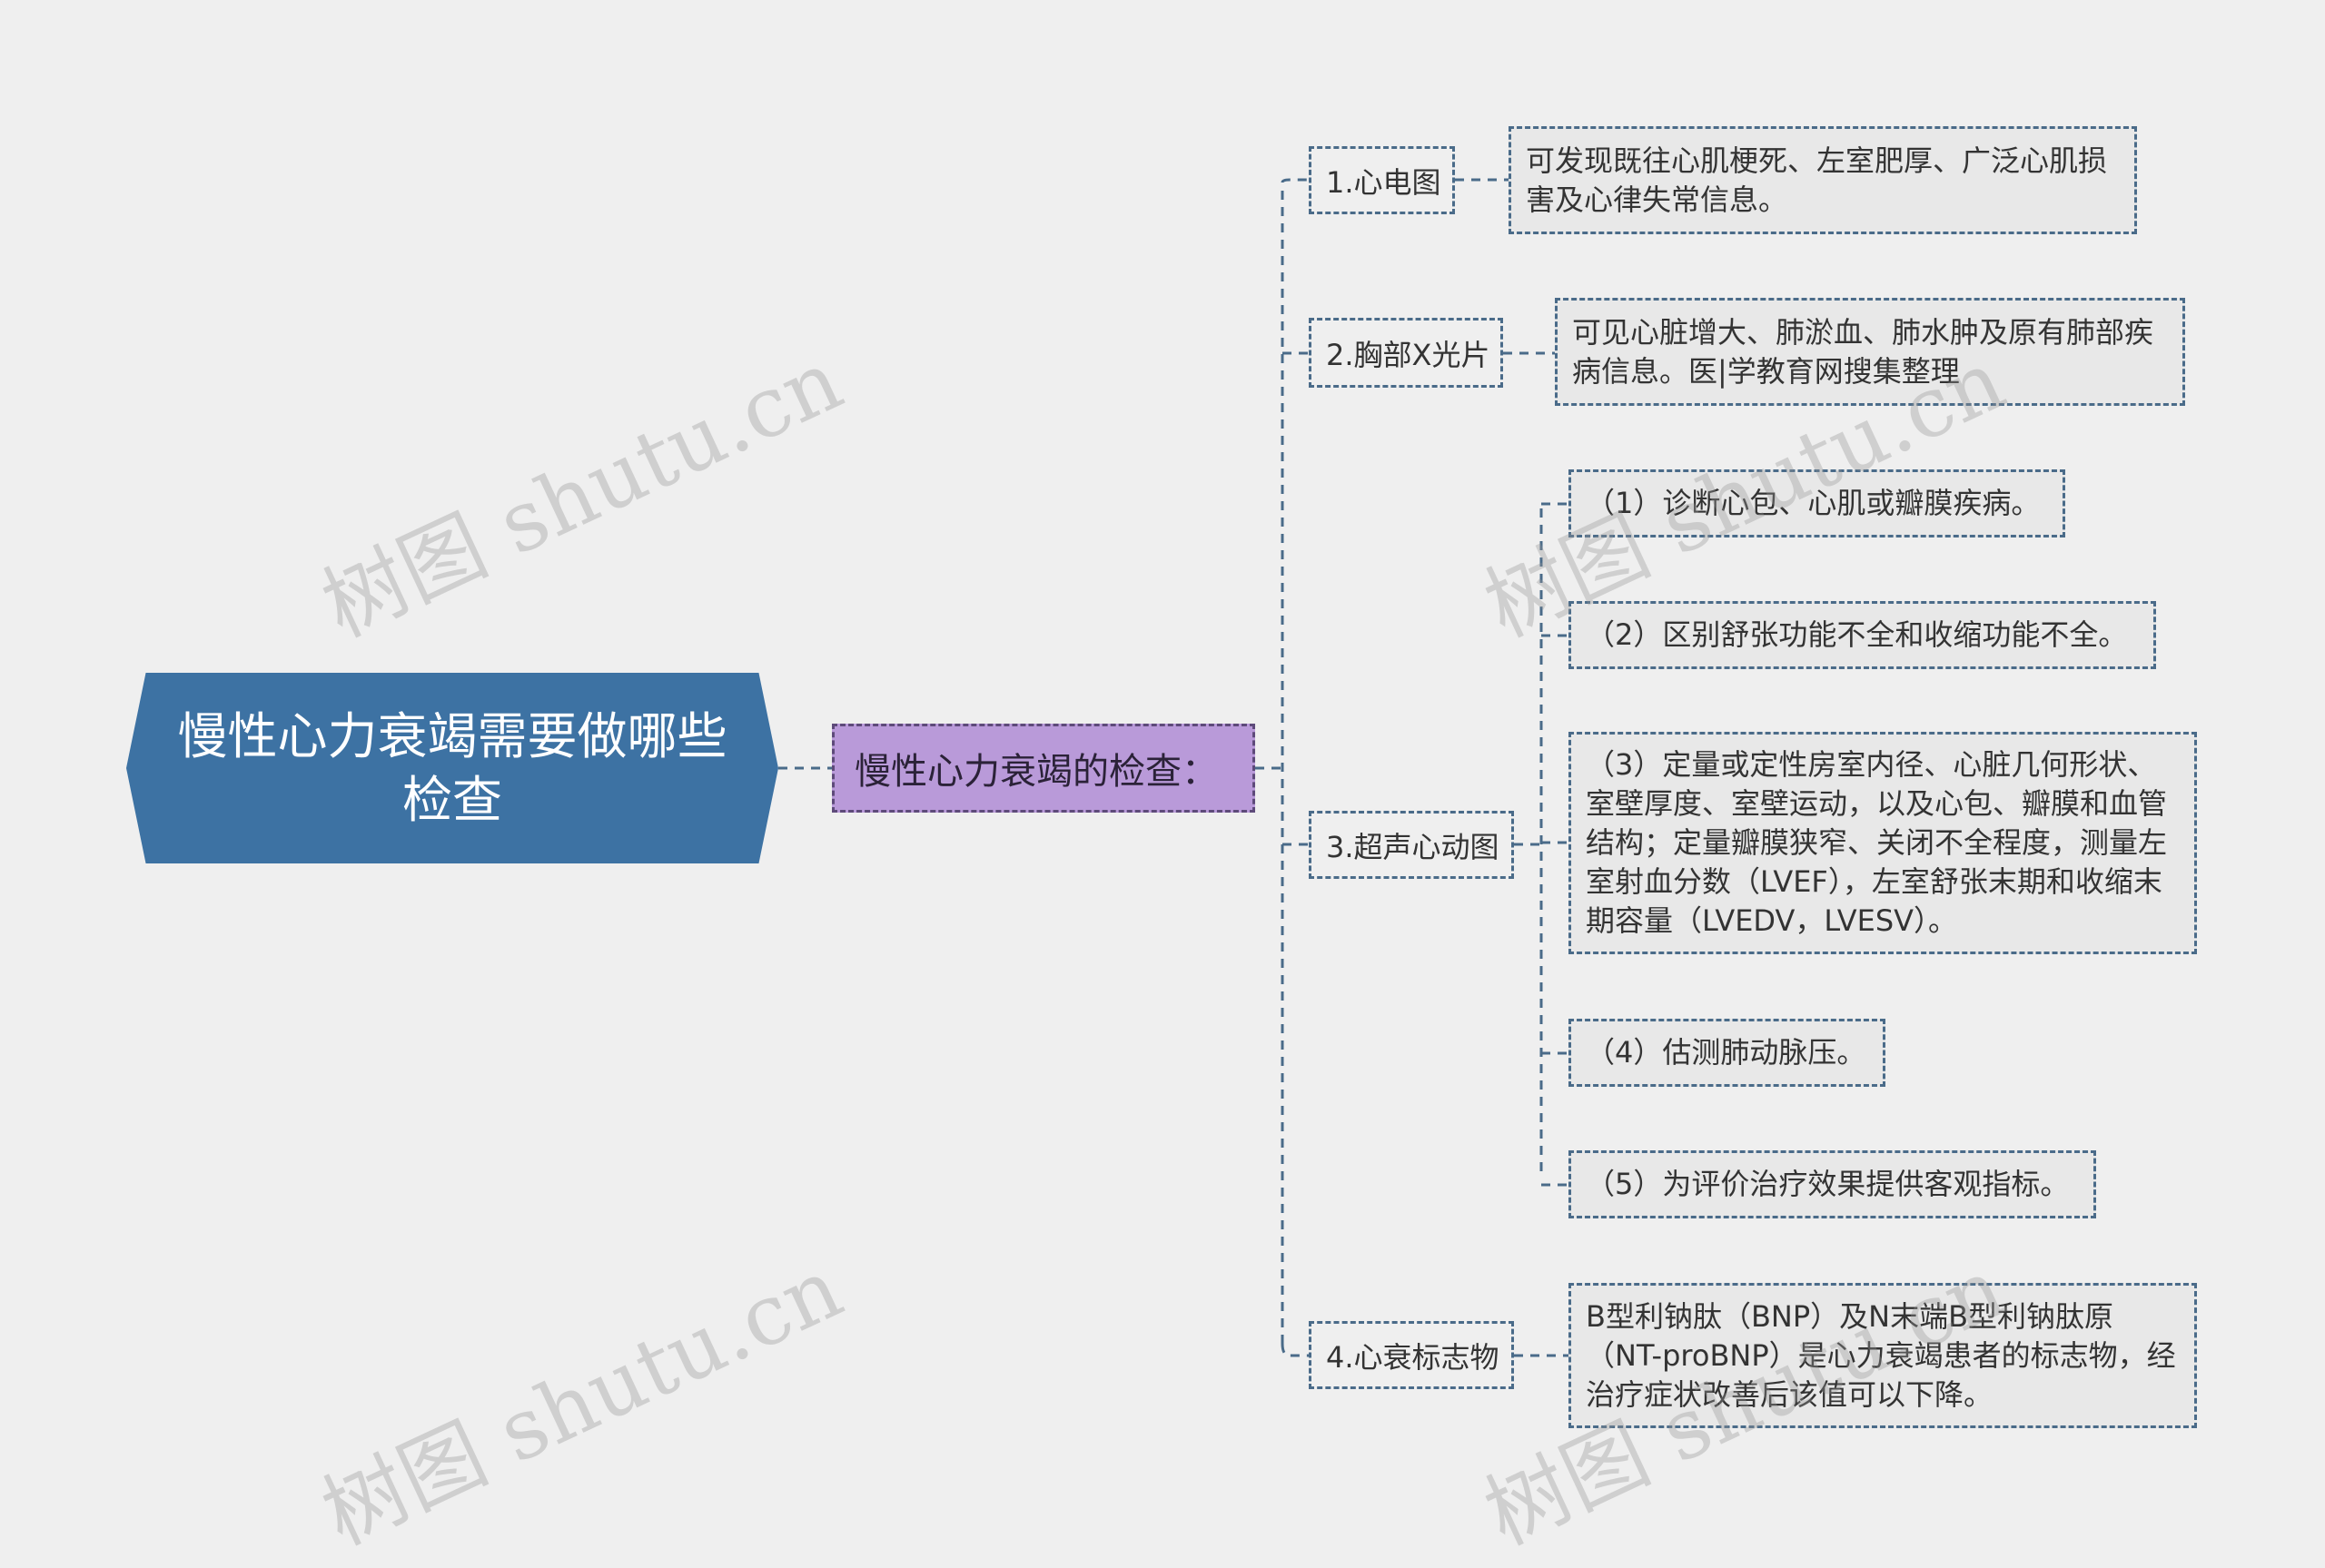 This screenshot has width=2325, height=1568. I want to click on leaf-echo-5-text: （5）为评价治疗效果提供客观指标。, so click(1828, 1184).